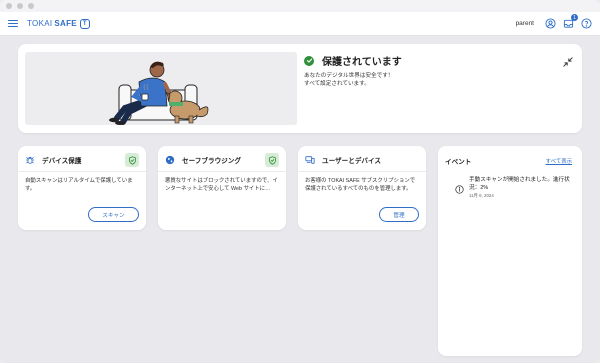 The height and width of the screenshot is (363, 600). What do you see at coordinates (458, 162) in the screenshot?
I see `events-title: イベント` at bounding box center [458, 162].